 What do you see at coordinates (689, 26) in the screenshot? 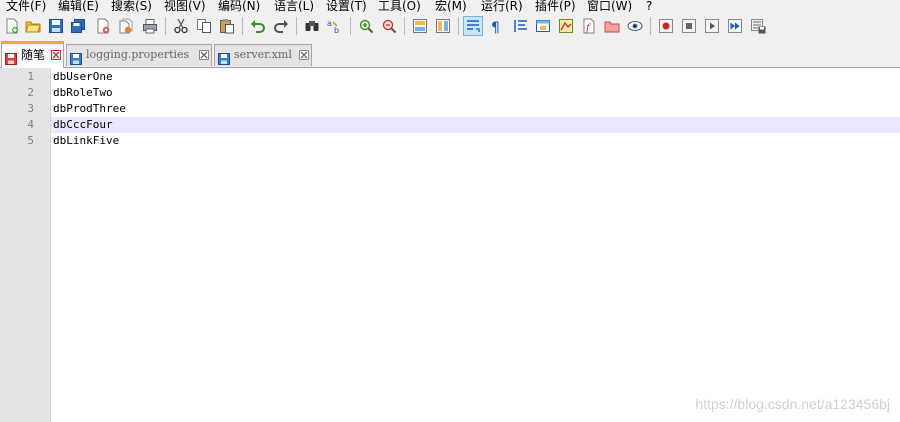
I see `stop-recording-icon` at bounding box center [689, 26].